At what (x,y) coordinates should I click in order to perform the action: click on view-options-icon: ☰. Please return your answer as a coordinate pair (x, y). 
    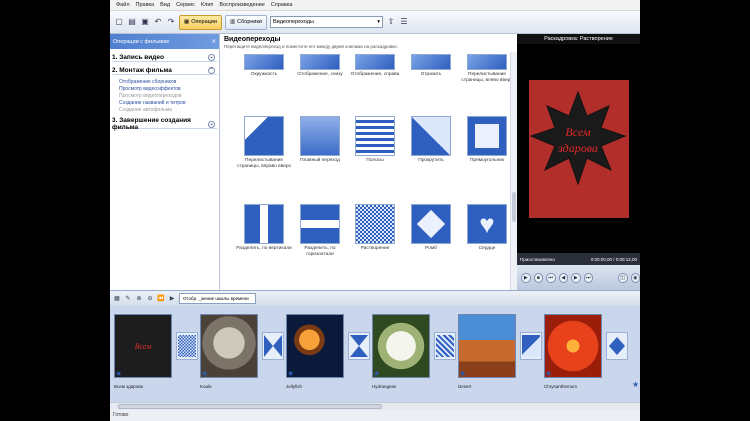
    Looking at the image, I should click on (404, 22).